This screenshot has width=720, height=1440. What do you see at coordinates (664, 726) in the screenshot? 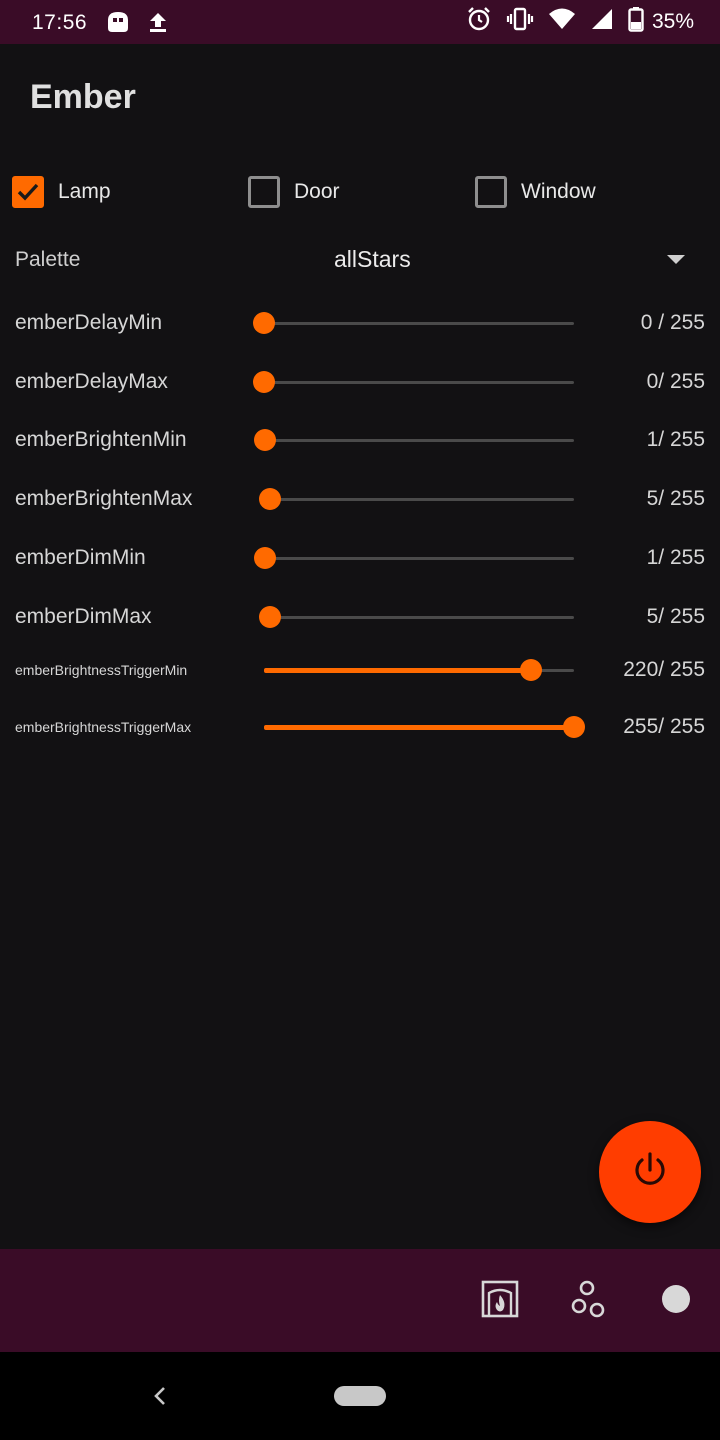
I see `slider-value: 255/ 255` at bounding box center [664, 726].